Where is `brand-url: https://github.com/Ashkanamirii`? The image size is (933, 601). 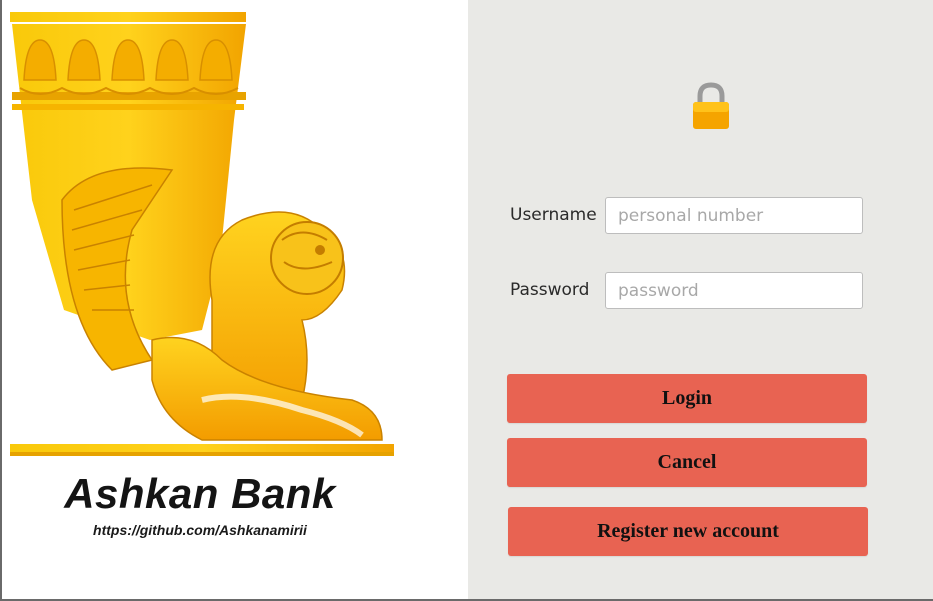 brand-url: https://github.com/Ashkanamirii is located at coordinates (200, 530).